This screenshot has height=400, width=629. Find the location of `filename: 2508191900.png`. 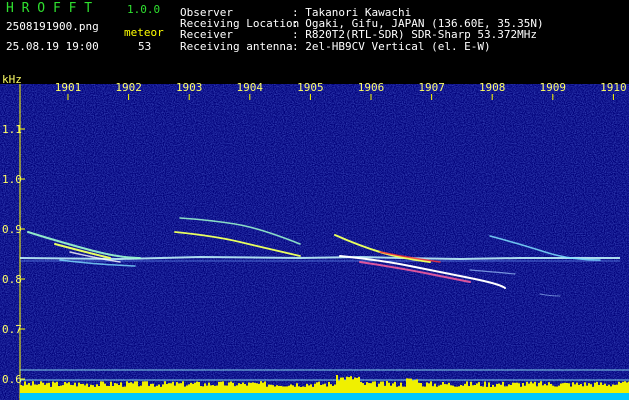

filename: 2508191900.png is located at coordinates (52, 26).